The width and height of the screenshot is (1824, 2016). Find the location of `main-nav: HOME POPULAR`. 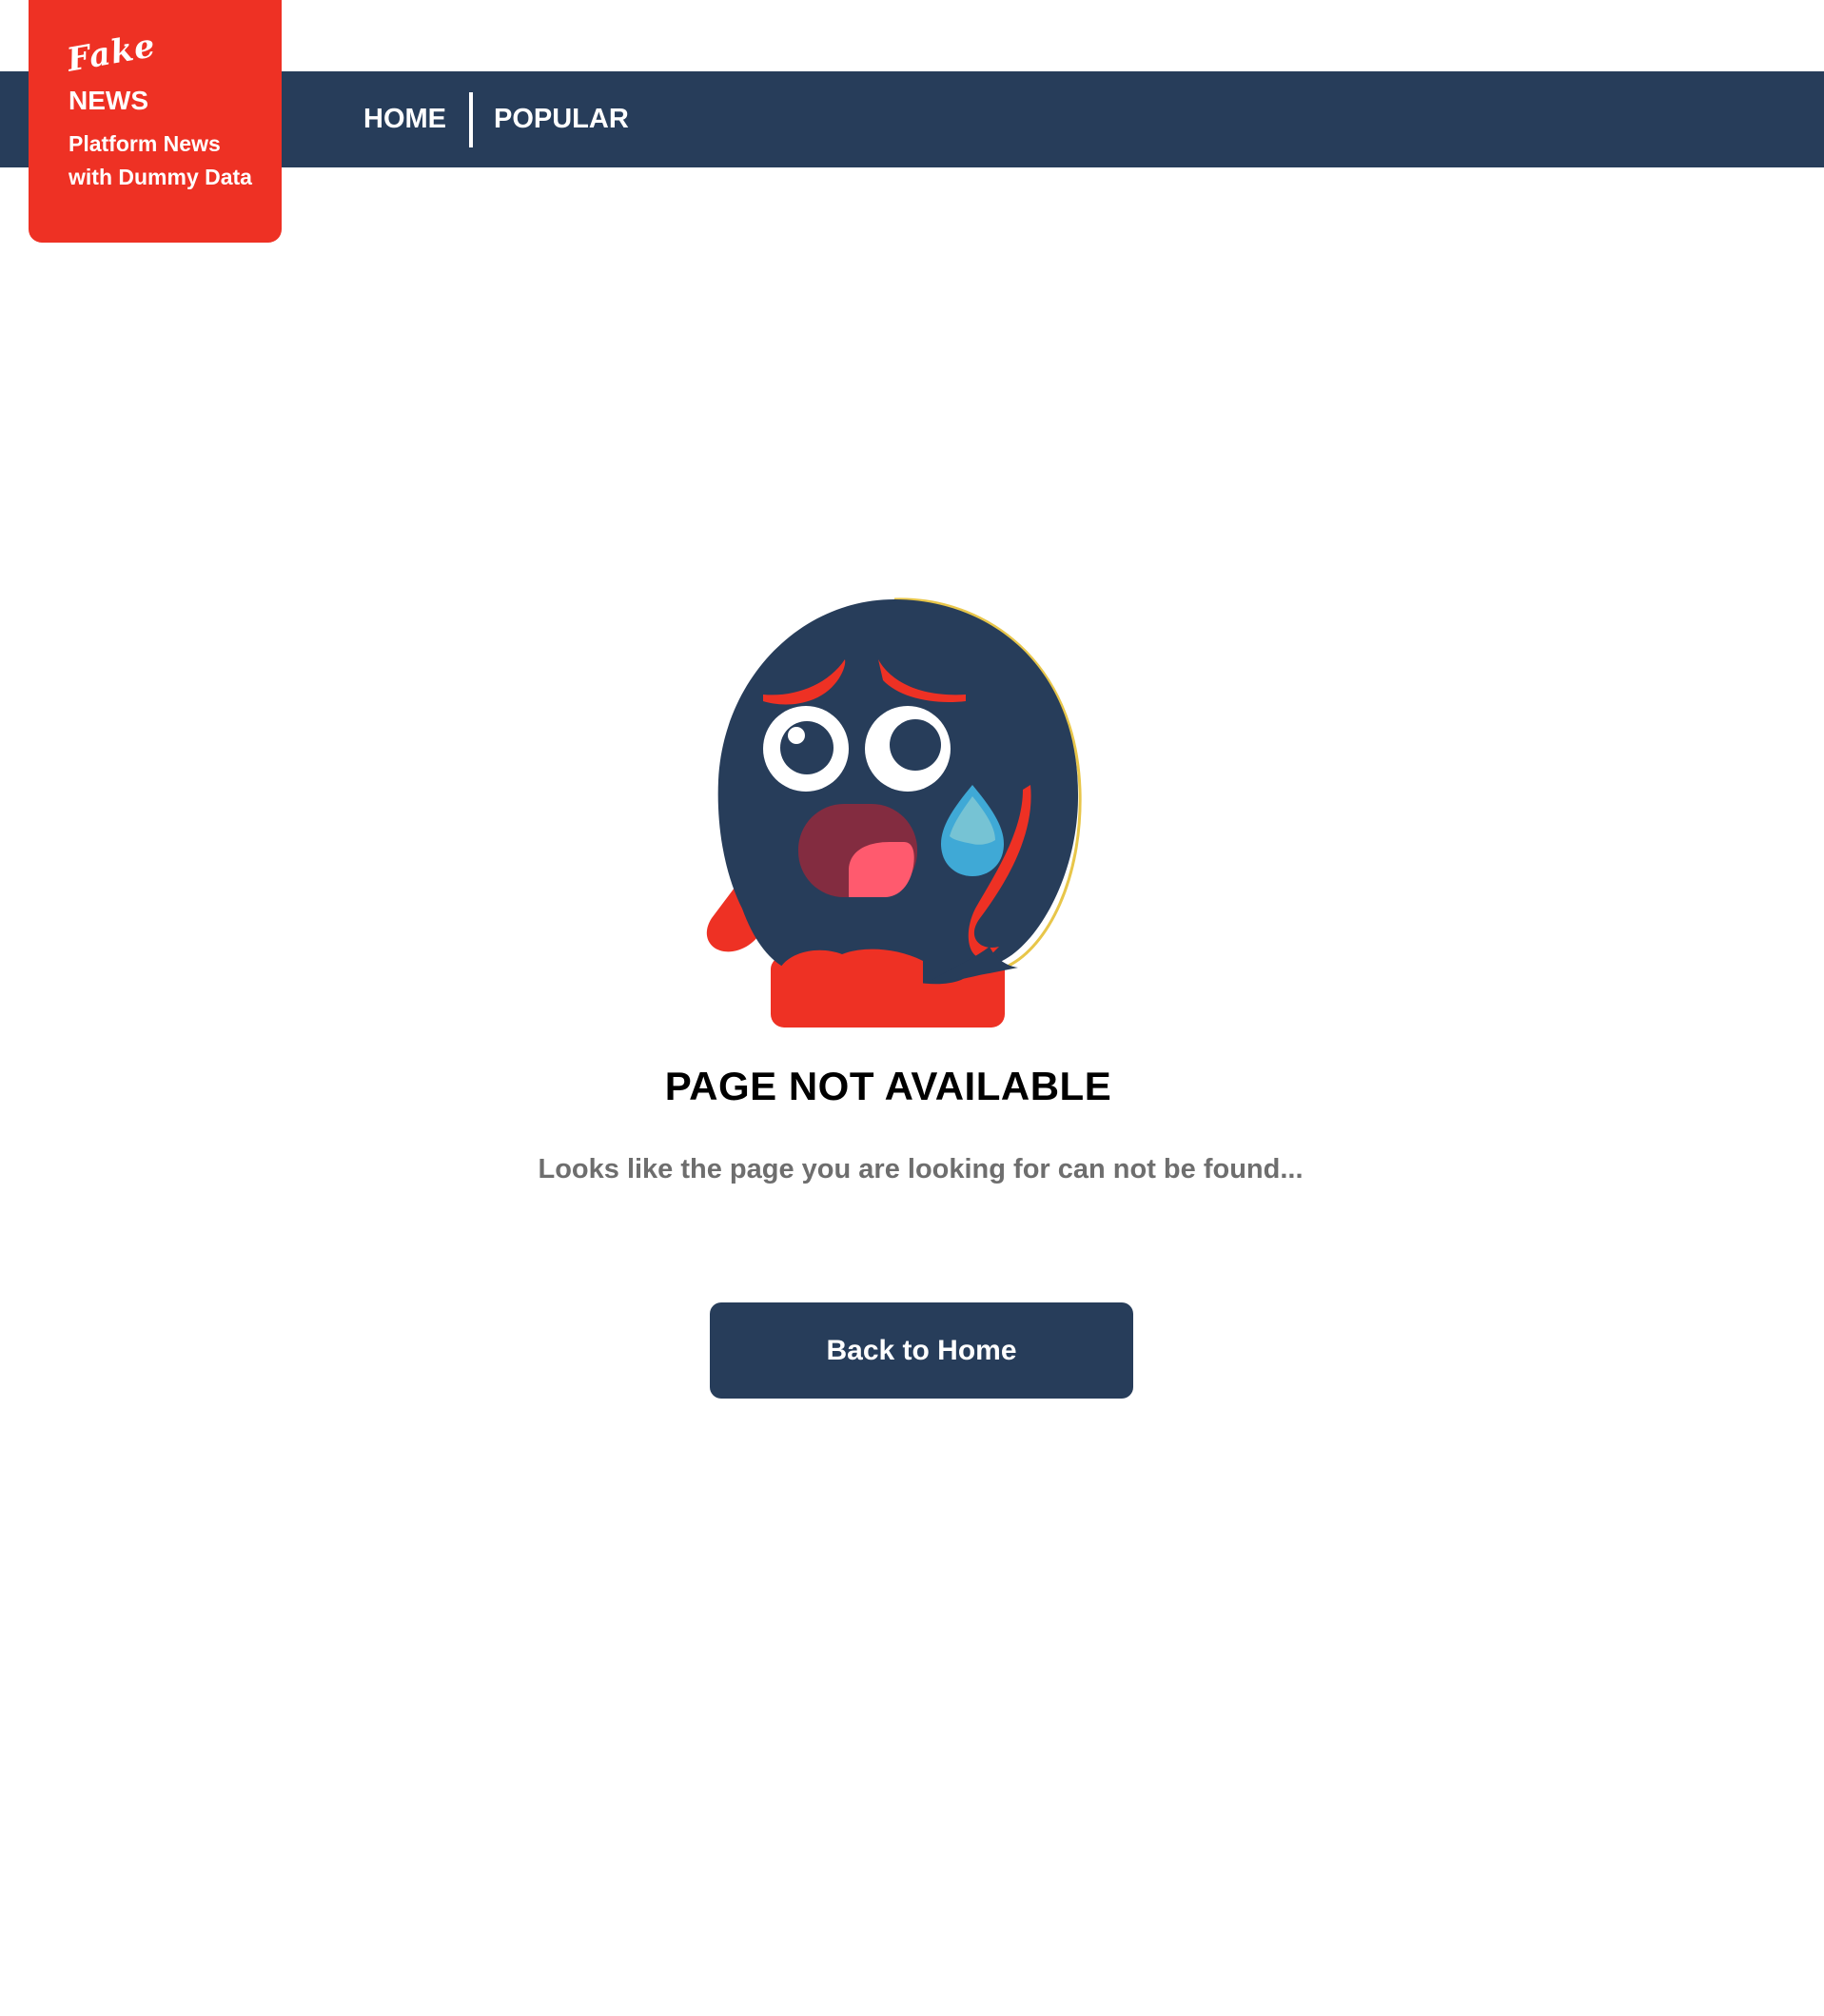

main-nav: HOME POPULAR is located at coordinates (496, 119).